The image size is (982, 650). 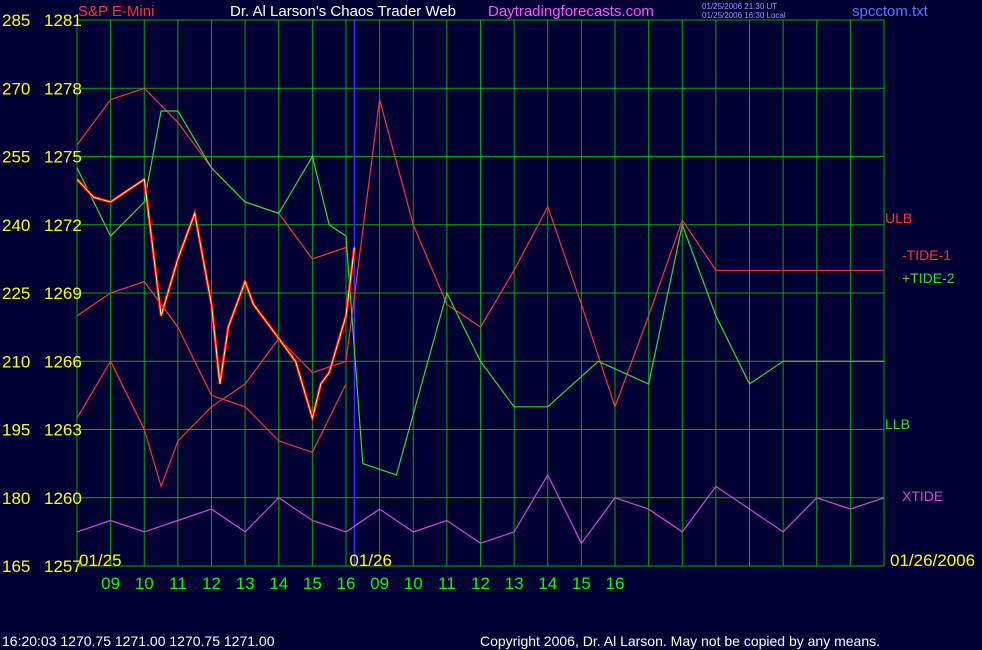 What do you see at coordinates (63, 361) in the screenshot?
I see `price-tick-label: 1266` at bounding box center [63, 361].